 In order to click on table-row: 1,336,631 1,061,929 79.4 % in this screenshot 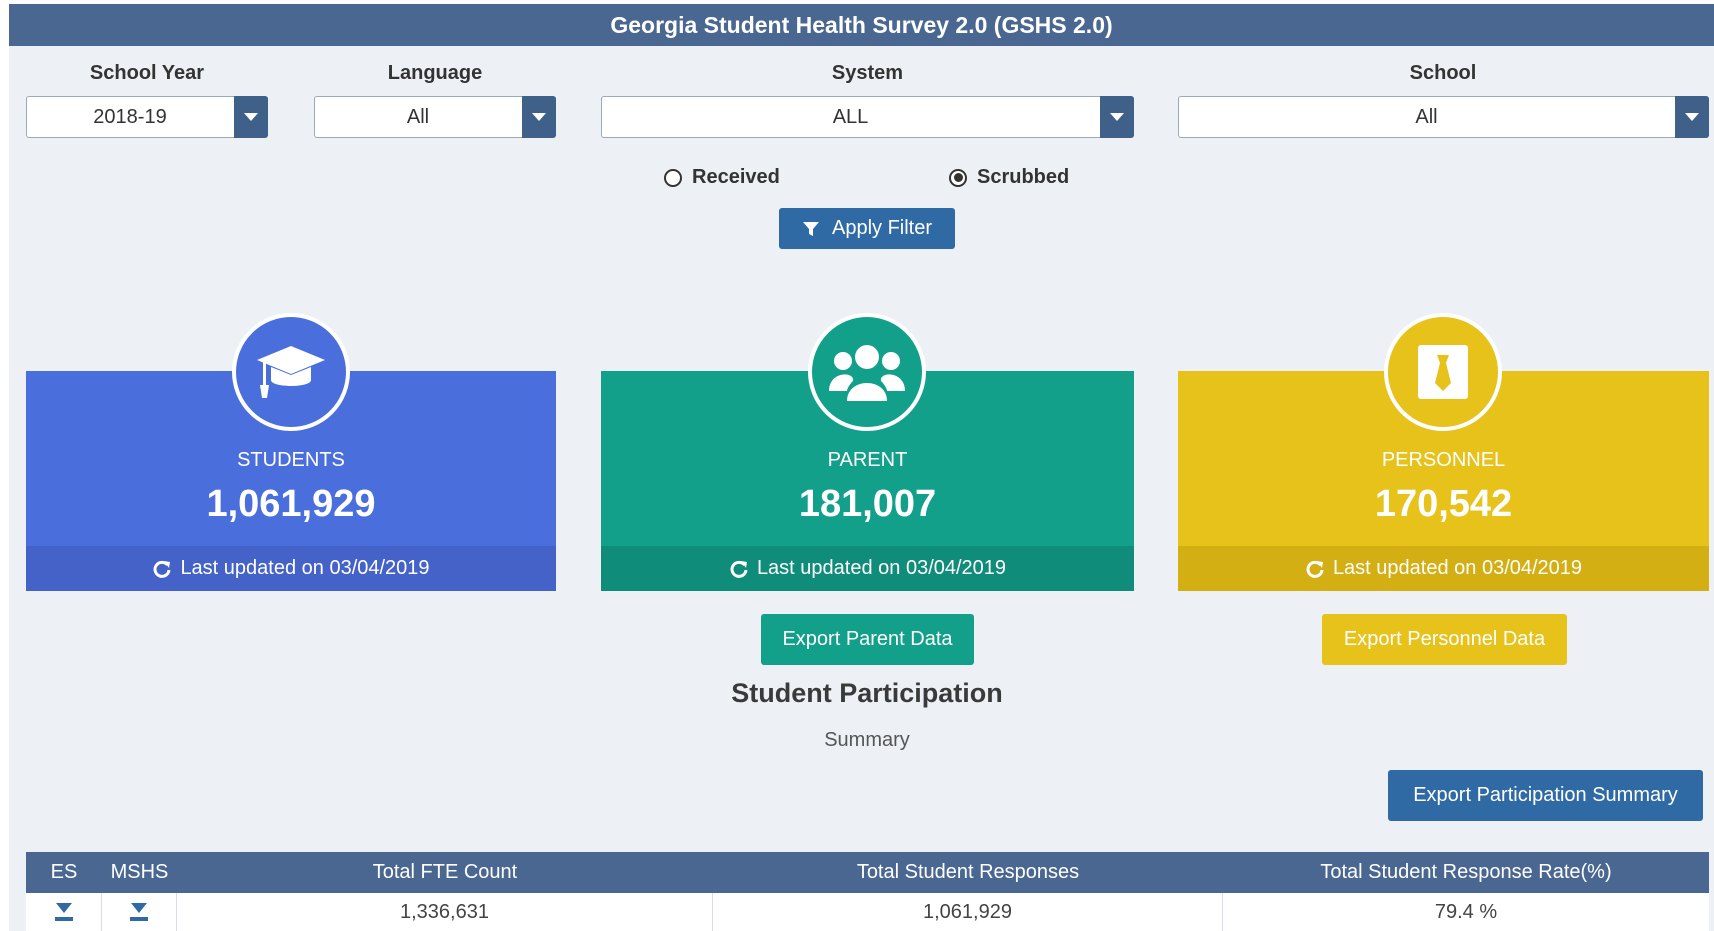, I will do `click(867, 912)`.